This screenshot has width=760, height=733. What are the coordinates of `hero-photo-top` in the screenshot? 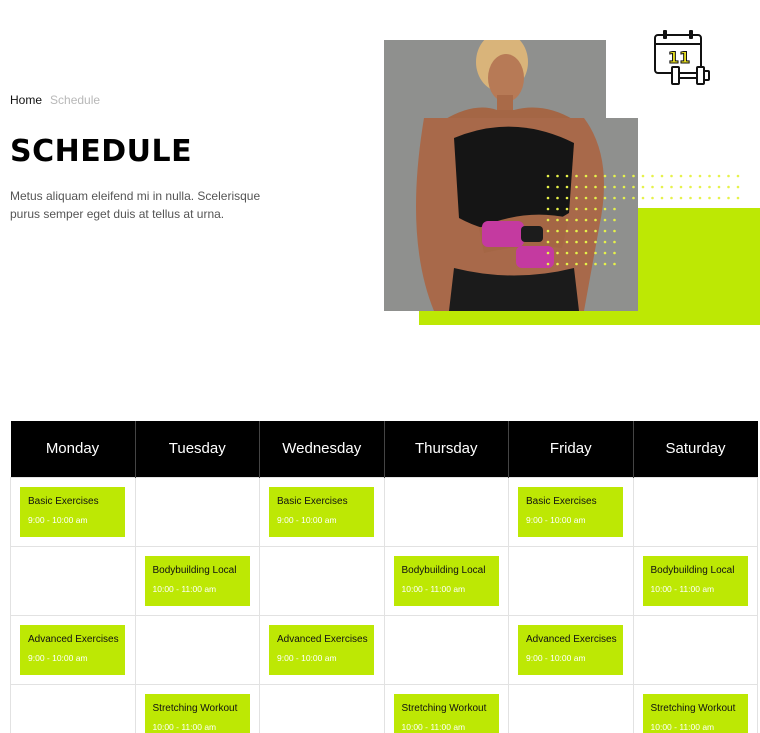 It's located at (495, 80).